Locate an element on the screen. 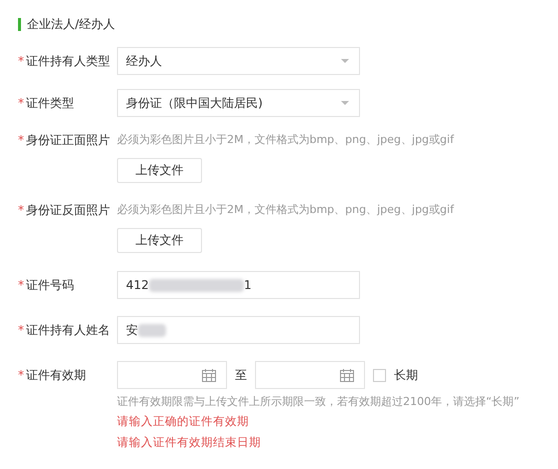 The height and width of the screenshot is (469, 558). hint-text: 证件有效期限需与上传文件上所示期限一致，若有效期超过2100年，请选择“长期” is located at coordinates (318, 402).